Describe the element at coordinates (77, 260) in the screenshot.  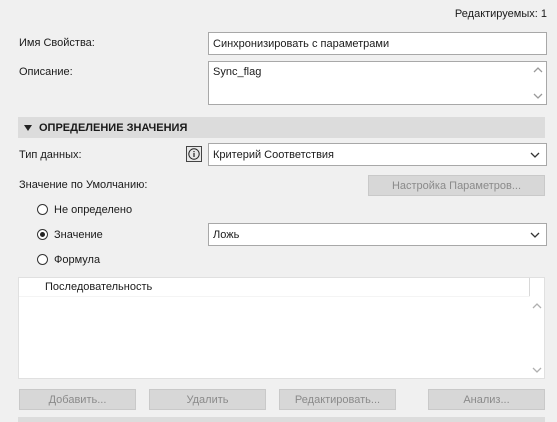
I see `radio-formula-label: Формула` at that location.